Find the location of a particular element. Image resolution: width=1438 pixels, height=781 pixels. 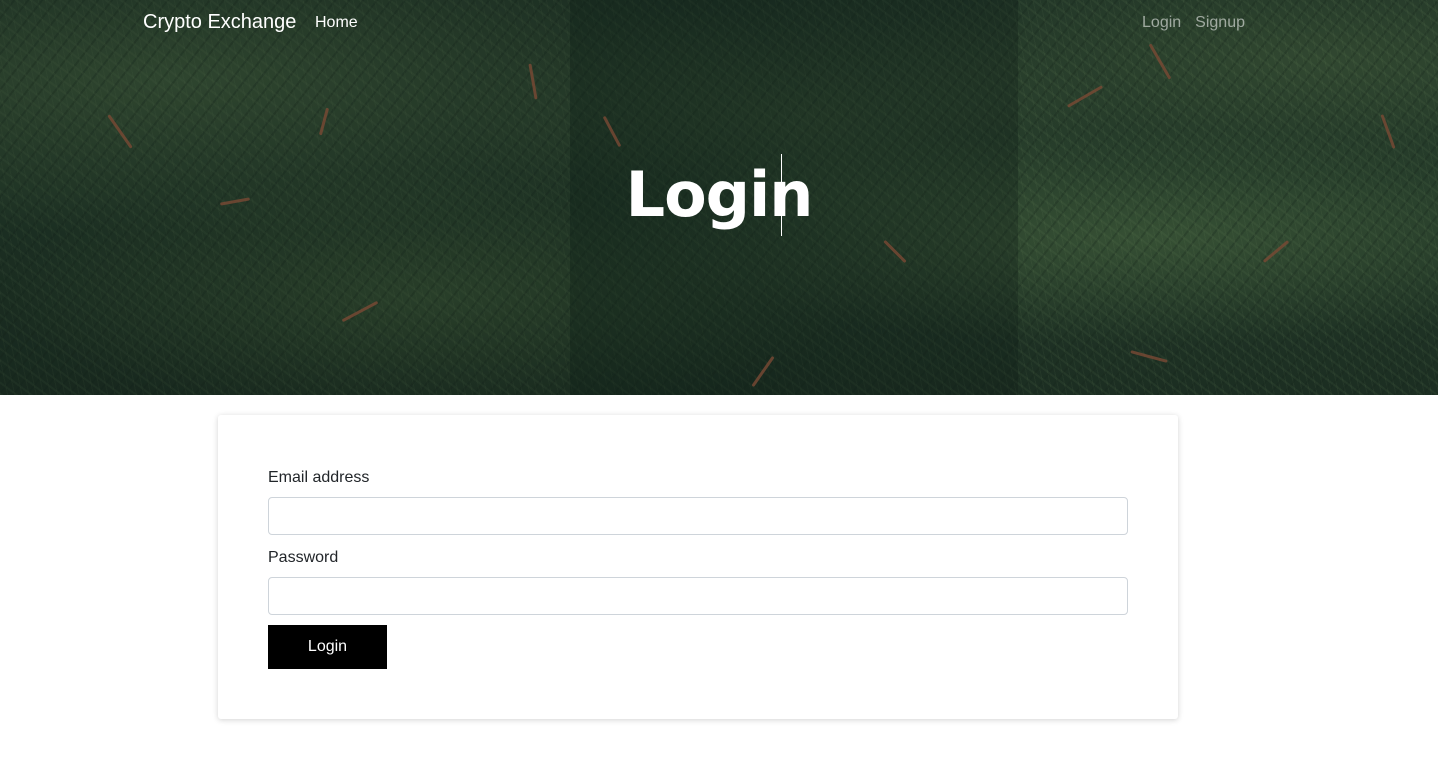

password-field is located at coordinates (698, 596).